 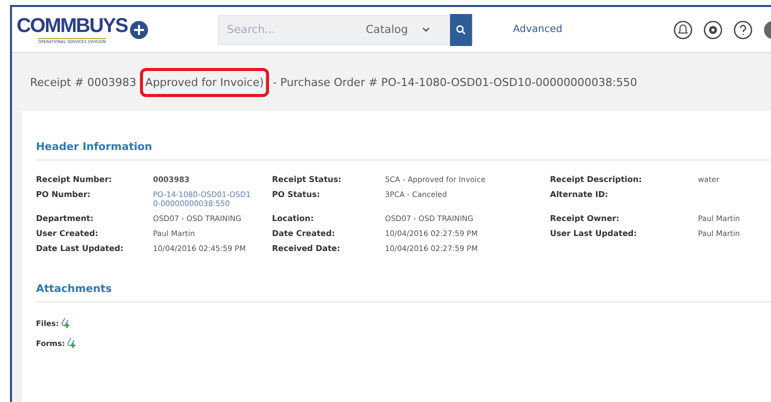 What do you see at coordinates (72, 26) in the screenshot?
I see `logo: COMMBUYS` at bounding box center [72, 26].